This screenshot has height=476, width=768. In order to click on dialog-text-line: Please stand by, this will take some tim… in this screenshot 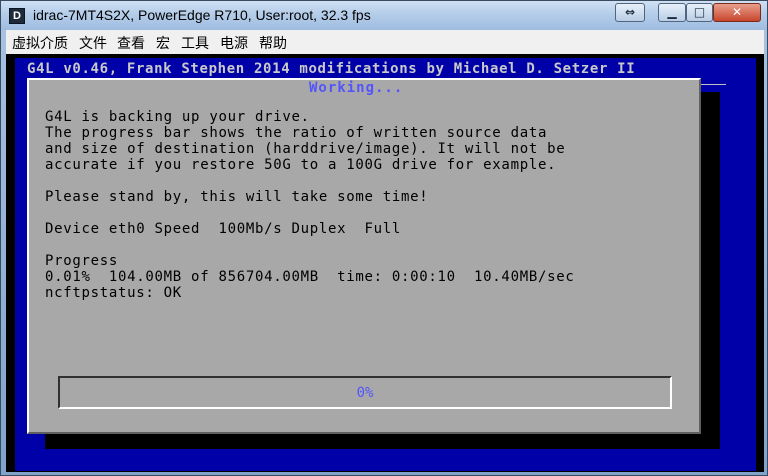, I will do `click(237, 197)`.